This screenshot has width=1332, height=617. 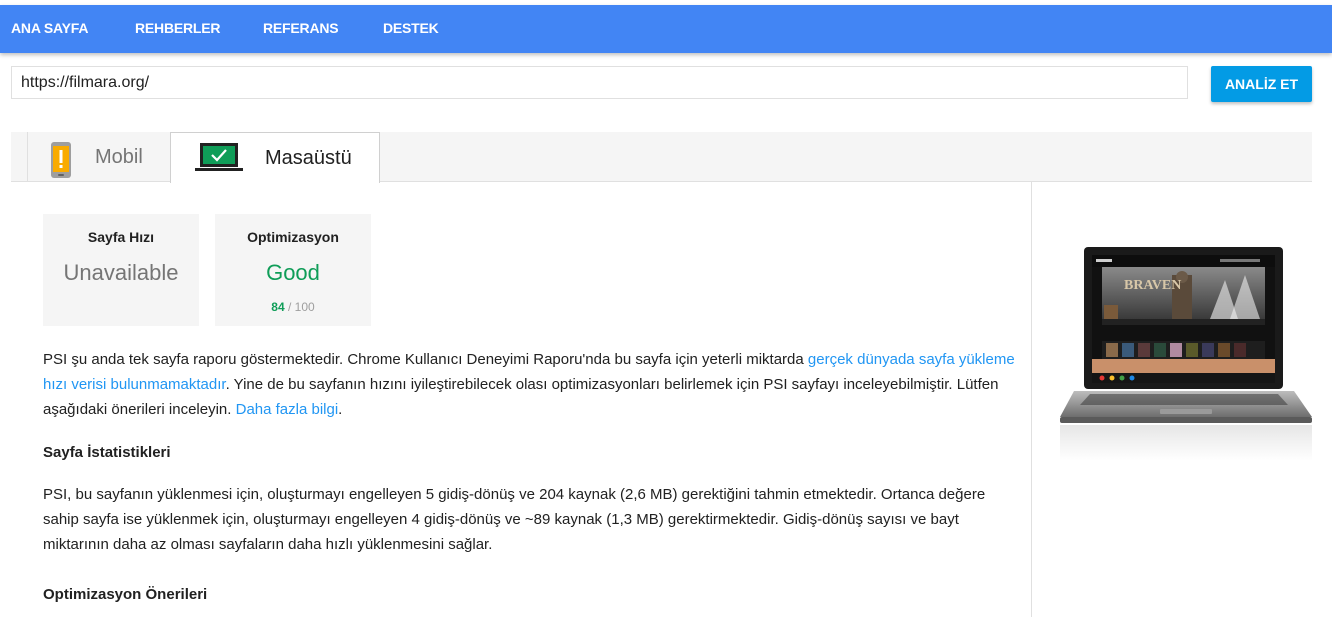 What do you see at coordinates (340, 409) in the screenshot?
I see `intro-text-end: .` at bounding box center [340, 409].